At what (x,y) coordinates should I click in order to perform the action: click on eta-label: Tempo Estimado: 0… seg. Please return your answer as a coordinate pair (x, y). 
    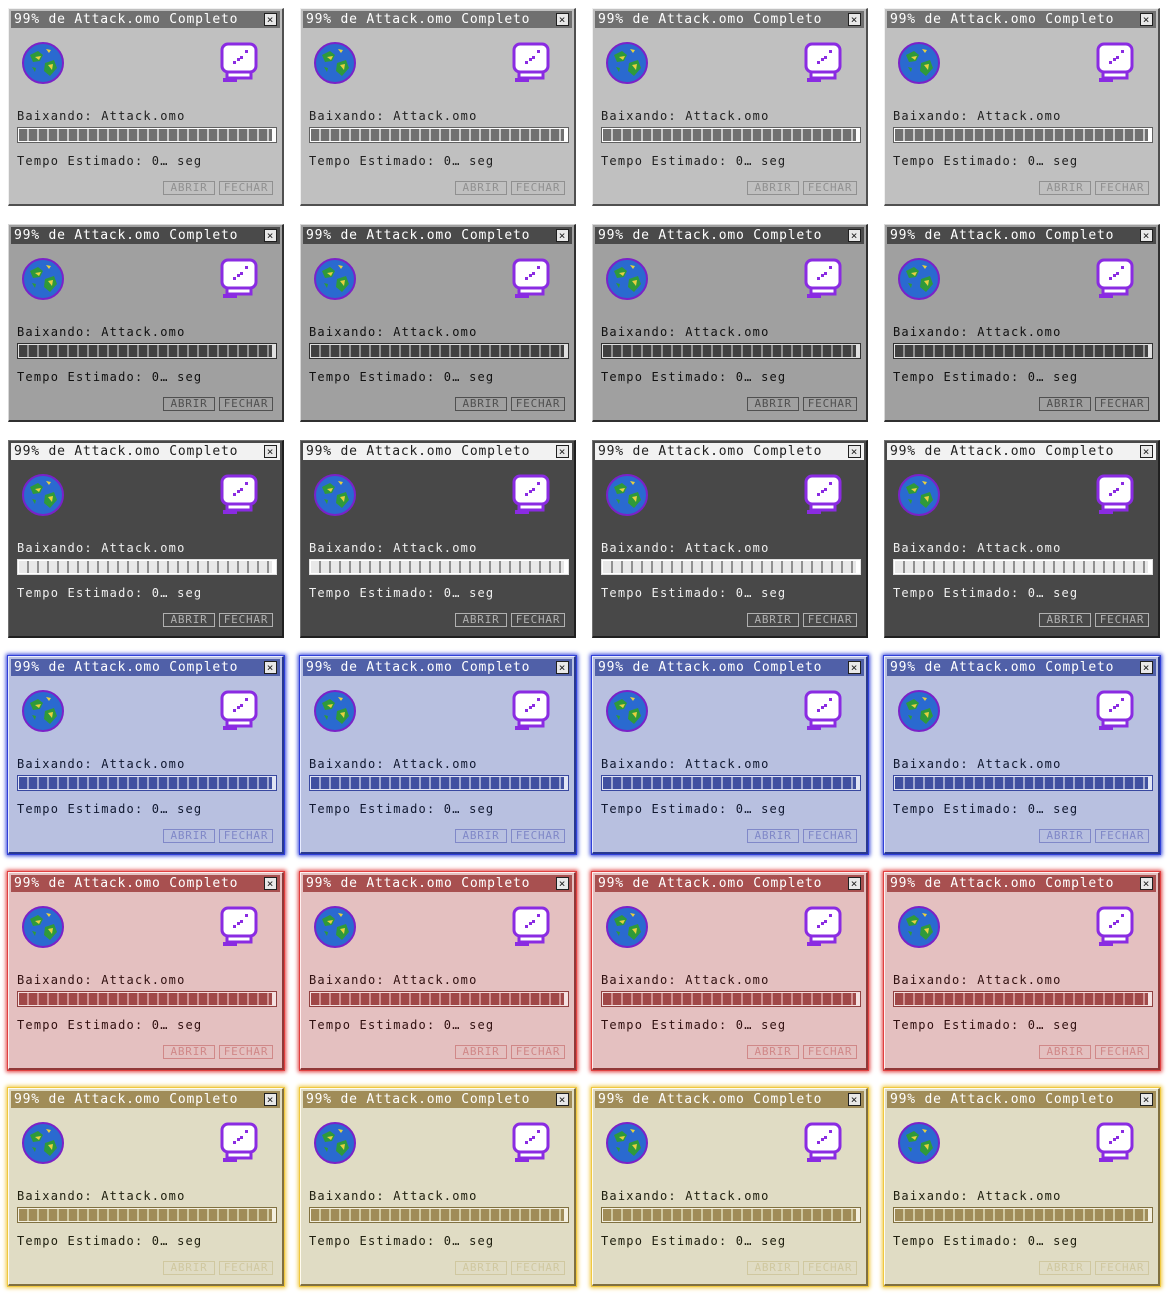
    Looking at the image, I should click on (402, 161).